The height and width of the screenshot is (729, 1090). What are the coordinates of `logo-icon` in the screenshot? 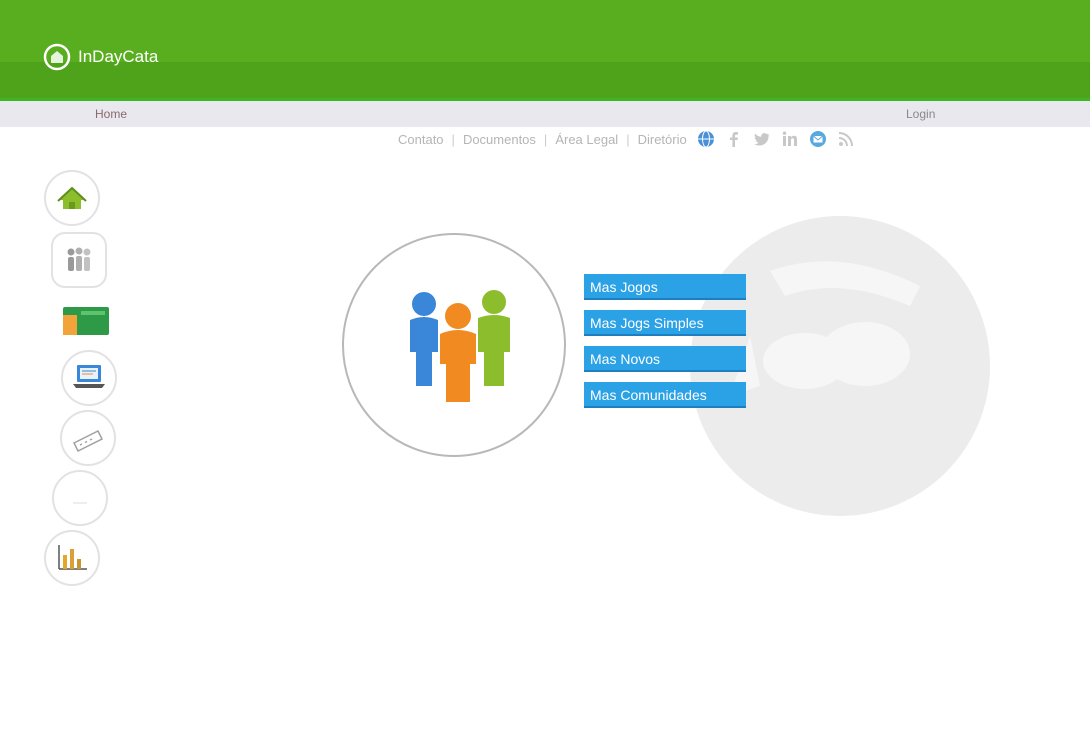 It's located at (57, 57).